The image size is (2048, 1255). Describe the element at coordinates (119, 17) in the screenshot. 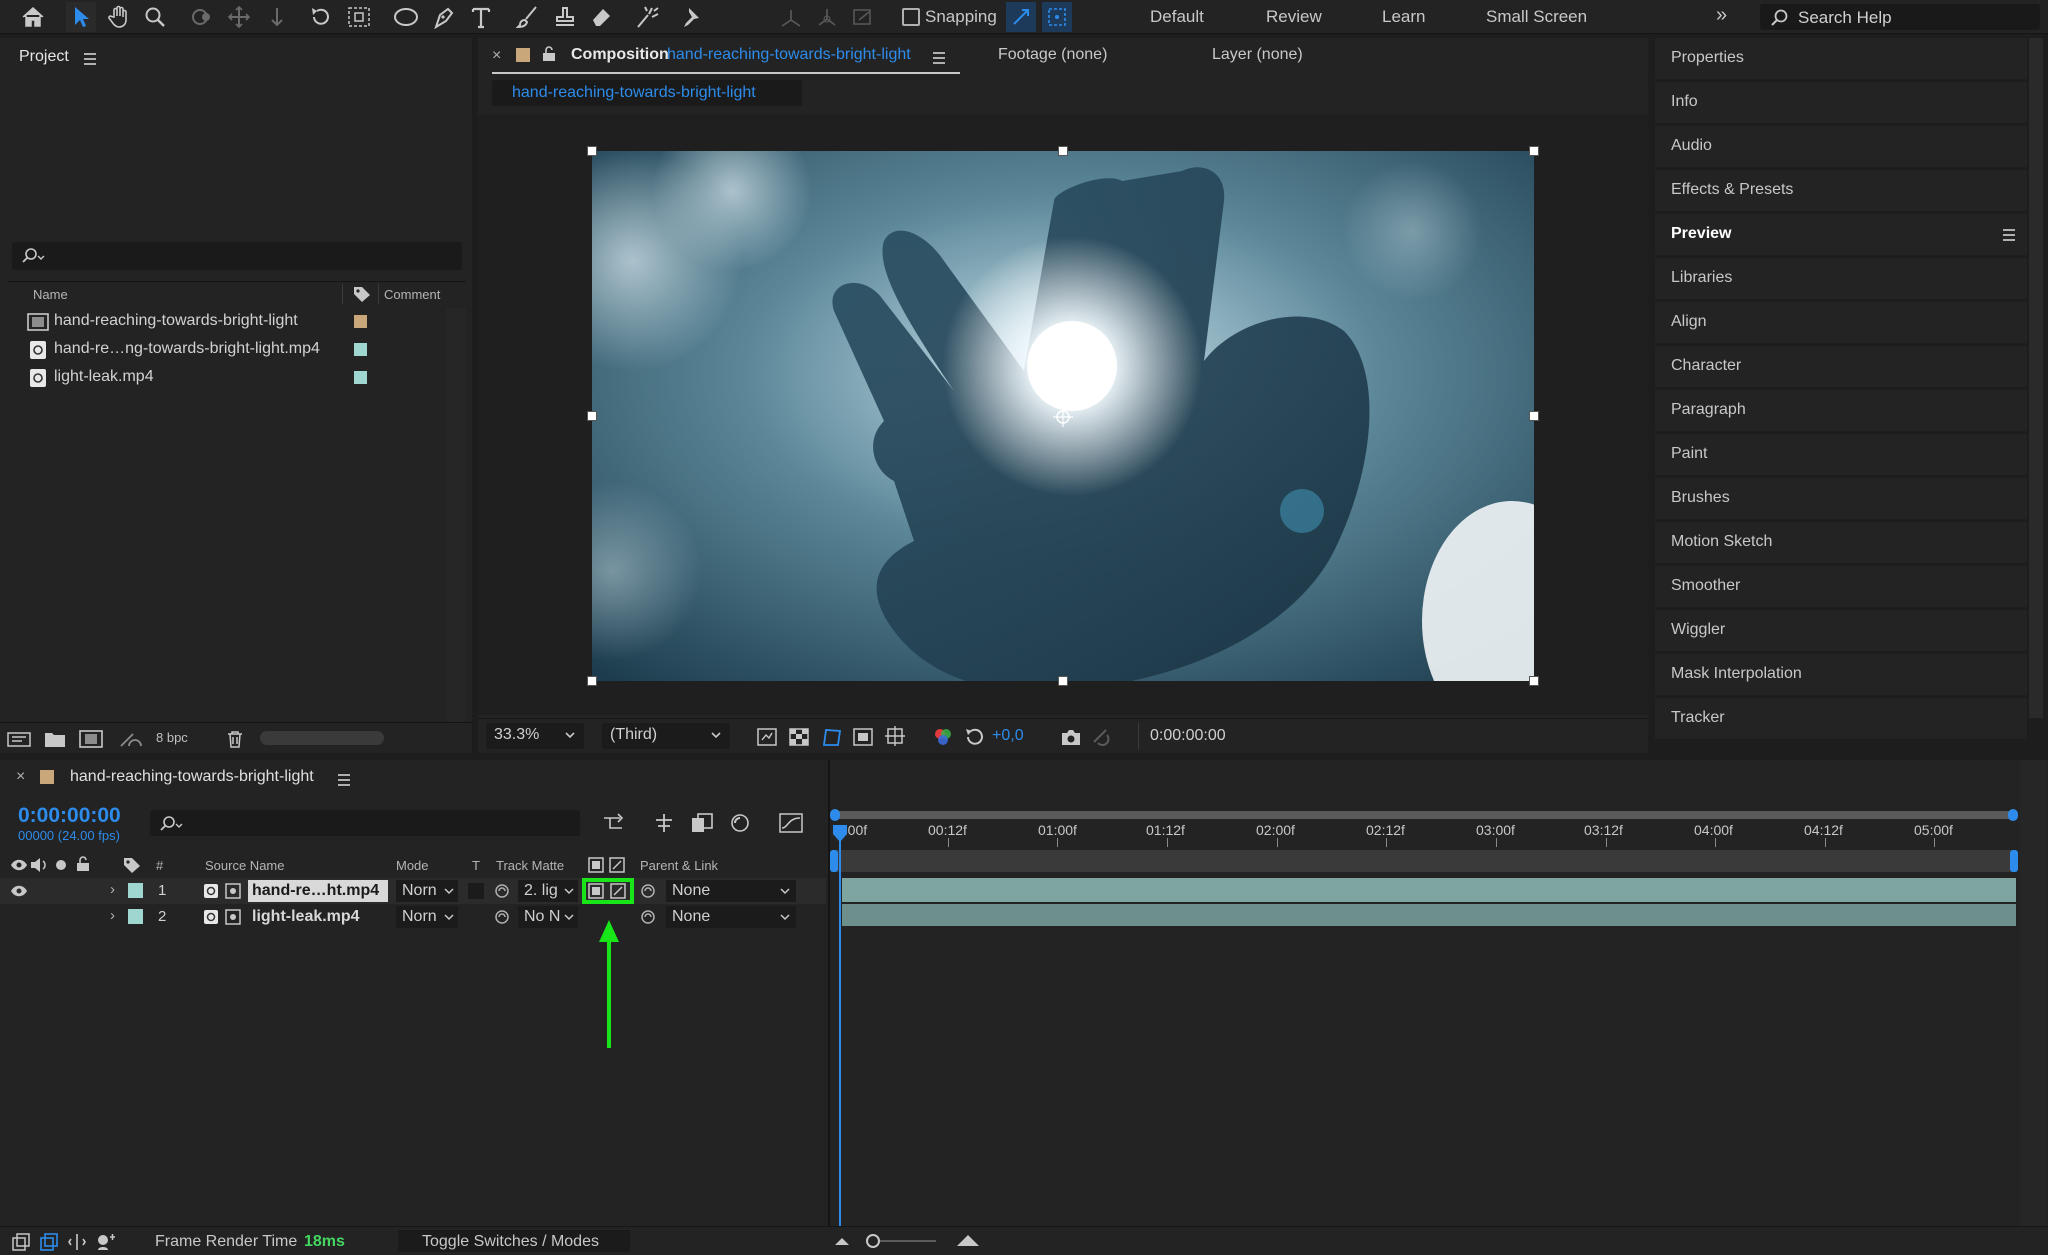

I see `hand-tool-icon` at that location.